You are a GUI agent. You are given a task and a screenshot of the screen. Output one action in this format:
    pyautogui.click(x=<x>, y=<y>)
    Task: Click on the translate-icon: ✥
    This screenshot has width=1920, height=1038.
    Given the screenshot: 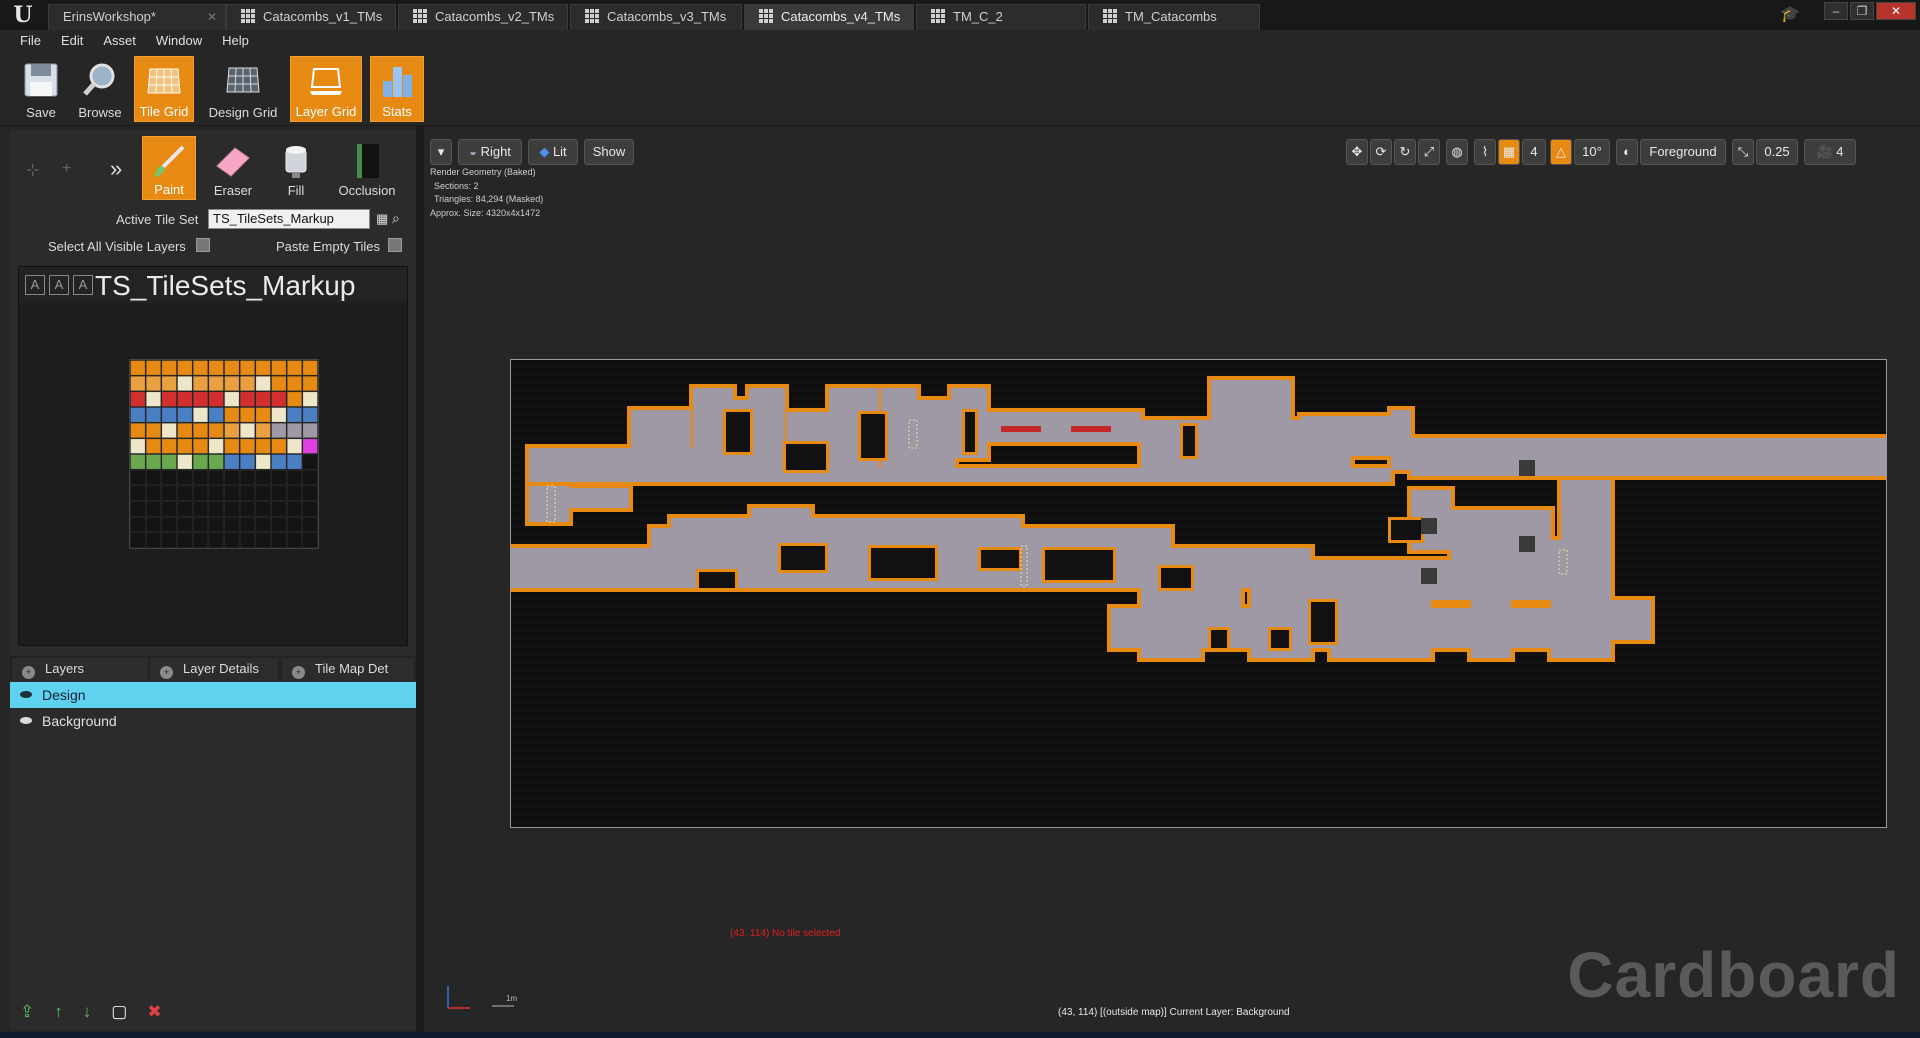 What is the action you would take?
    pyautogui.click(x=1357, y=152)
    